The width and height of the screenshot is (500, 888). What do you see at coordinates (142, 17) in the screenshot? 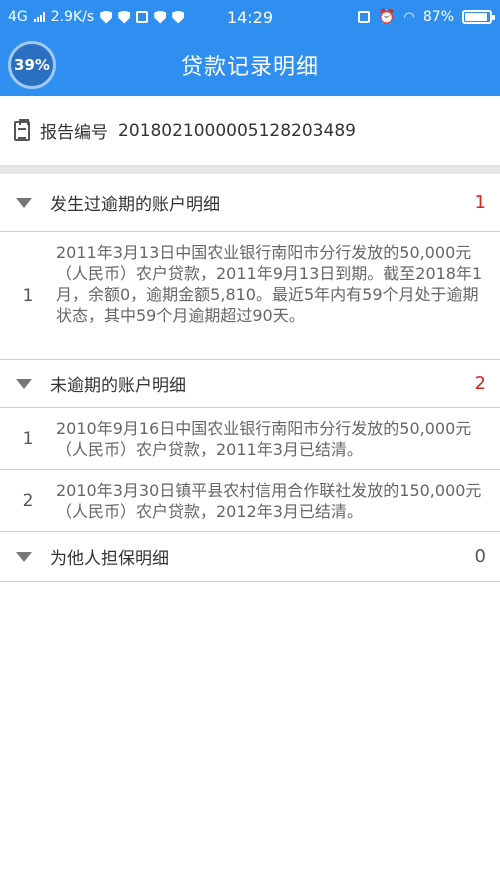
I see `notification-icon` at bounding box center [142, 17].